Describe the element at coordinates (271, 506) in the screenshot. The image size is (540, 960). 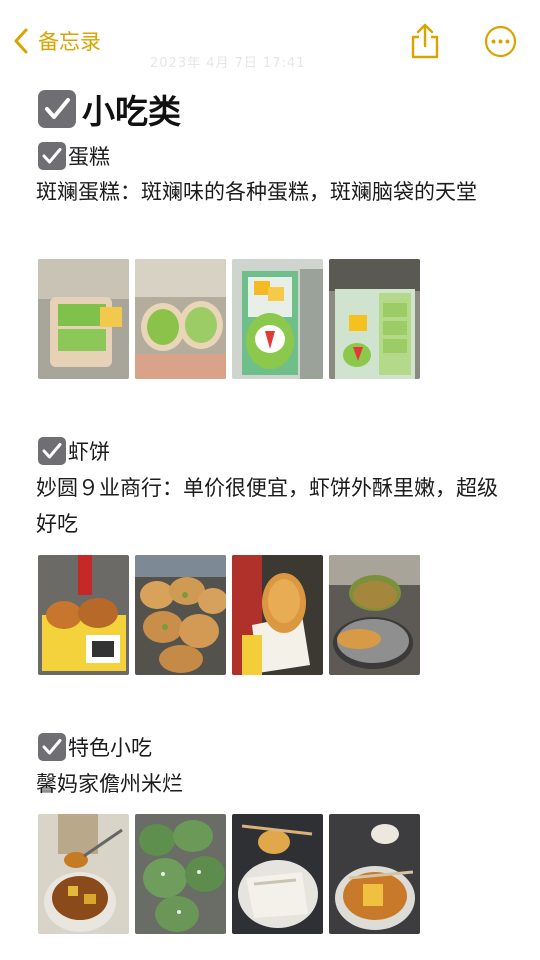
I see `section-text: 妙圆９业商行：单价很便宜，虾饼外酥里嫩，超级好吃` at that location.